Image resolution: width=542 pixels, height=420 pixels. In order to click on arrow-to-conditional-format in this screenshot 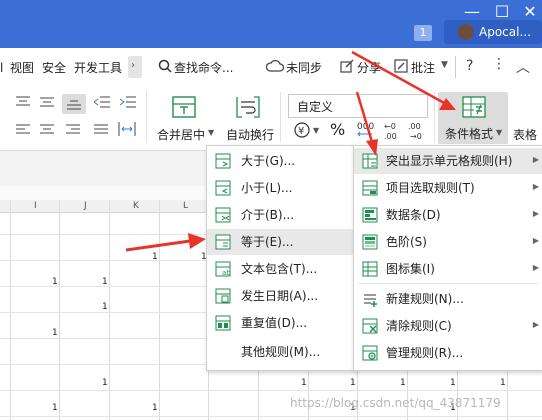, I will do `click(403, 80)`.